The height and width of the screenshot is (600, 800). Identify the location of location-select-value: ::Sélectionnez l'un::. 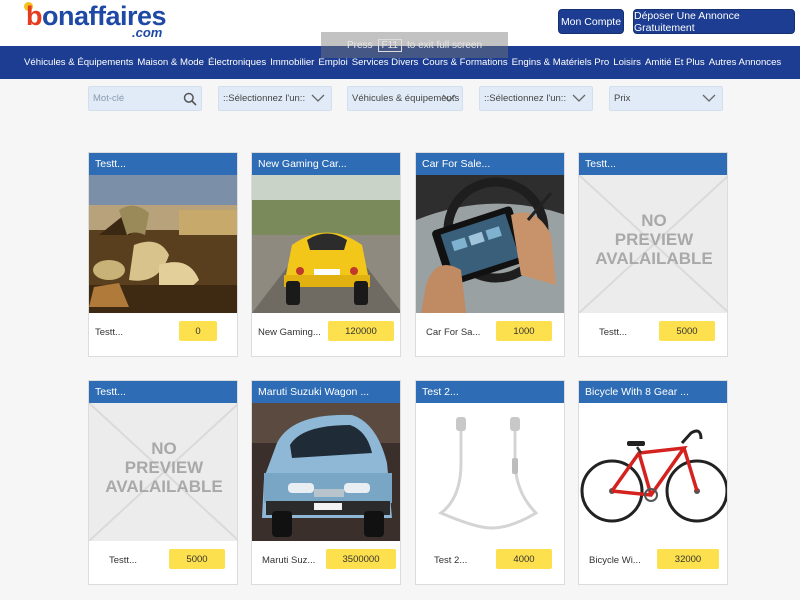
(525, 98).